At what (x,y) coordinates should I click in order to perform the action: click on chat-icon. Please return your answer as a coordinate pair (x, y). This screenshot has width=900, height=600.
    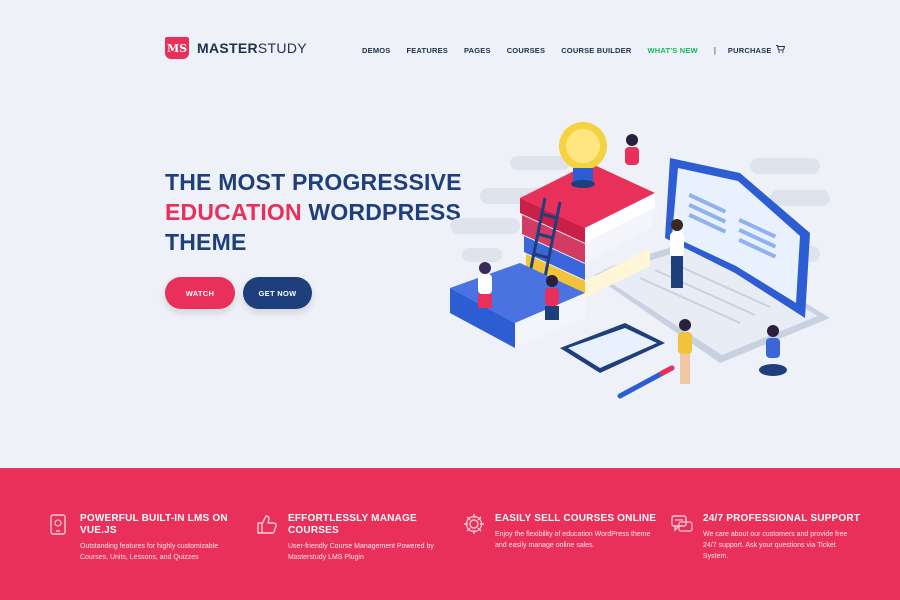
    Looking at the image, I should click on (682, 523).